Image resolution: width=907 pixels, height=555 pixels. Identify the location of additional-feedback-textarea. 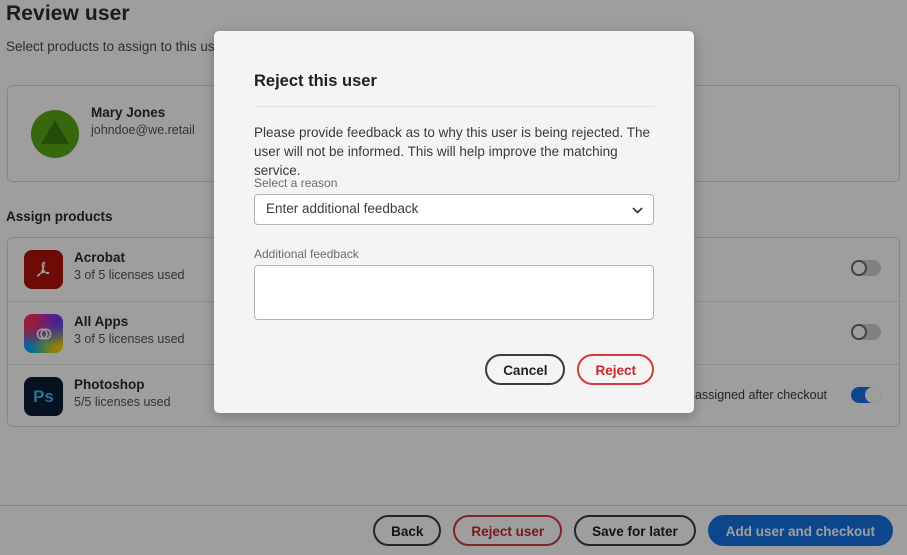
(454, 292).